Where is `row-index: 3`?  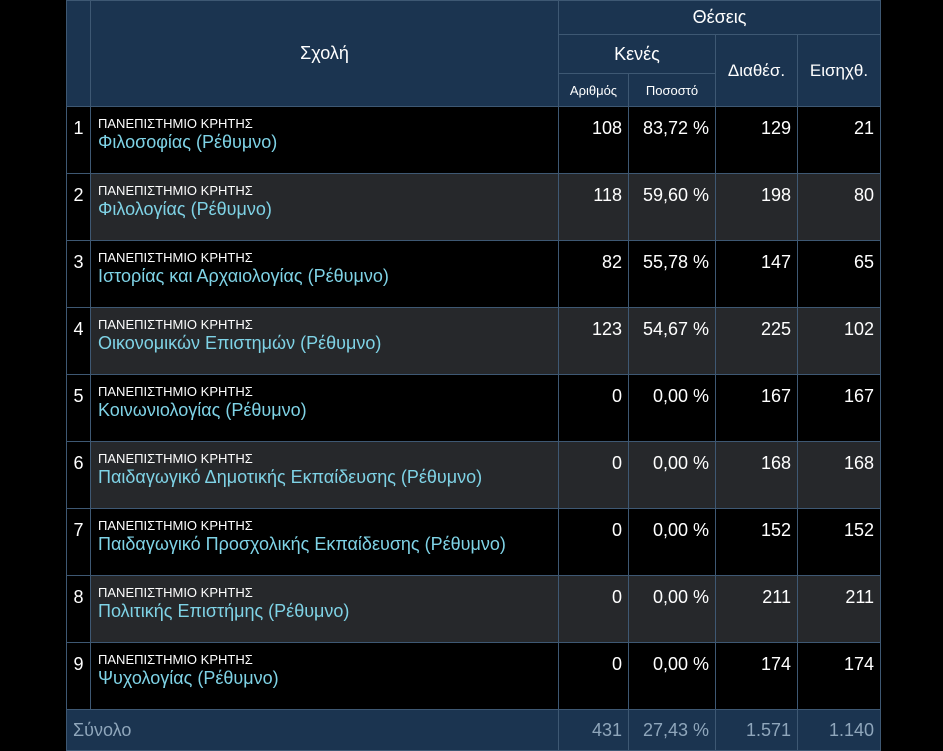 row-index: 3 is located at coordinates (78, 274).